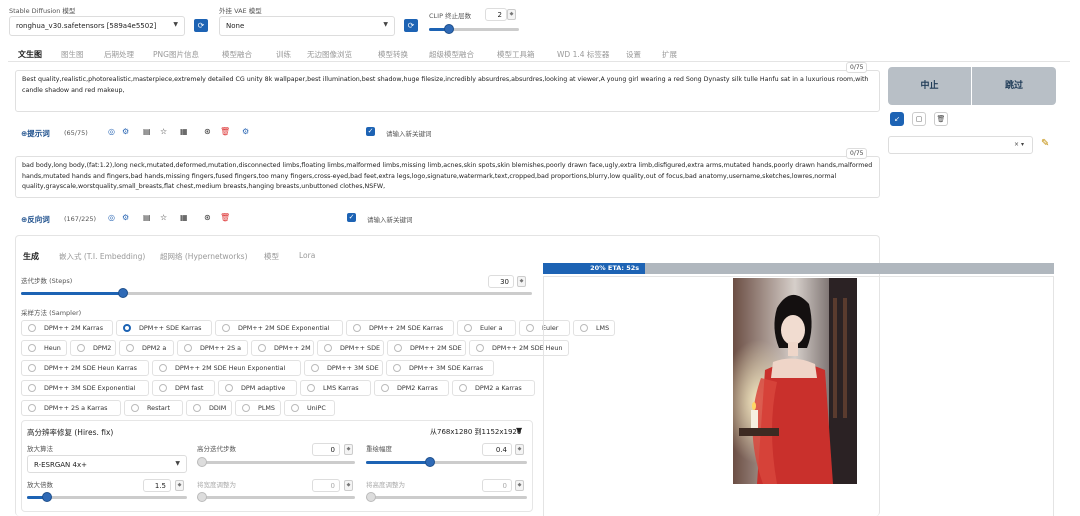 The height and width of the screenshot is (516, 1080). Describe the element at coordinates (85, 368) in the screenshot. I see `sampler-option: DPM++ 2M SDE Heun Karras` at that location.